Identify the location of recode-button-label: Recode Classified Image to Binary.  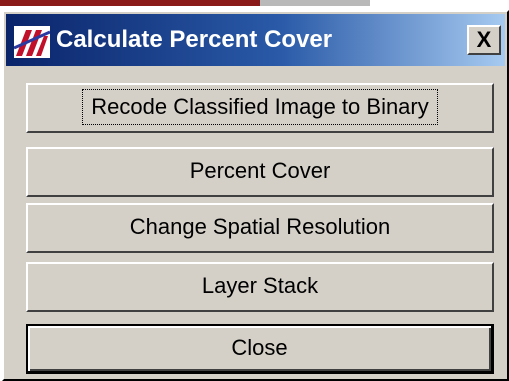
(260, 107).